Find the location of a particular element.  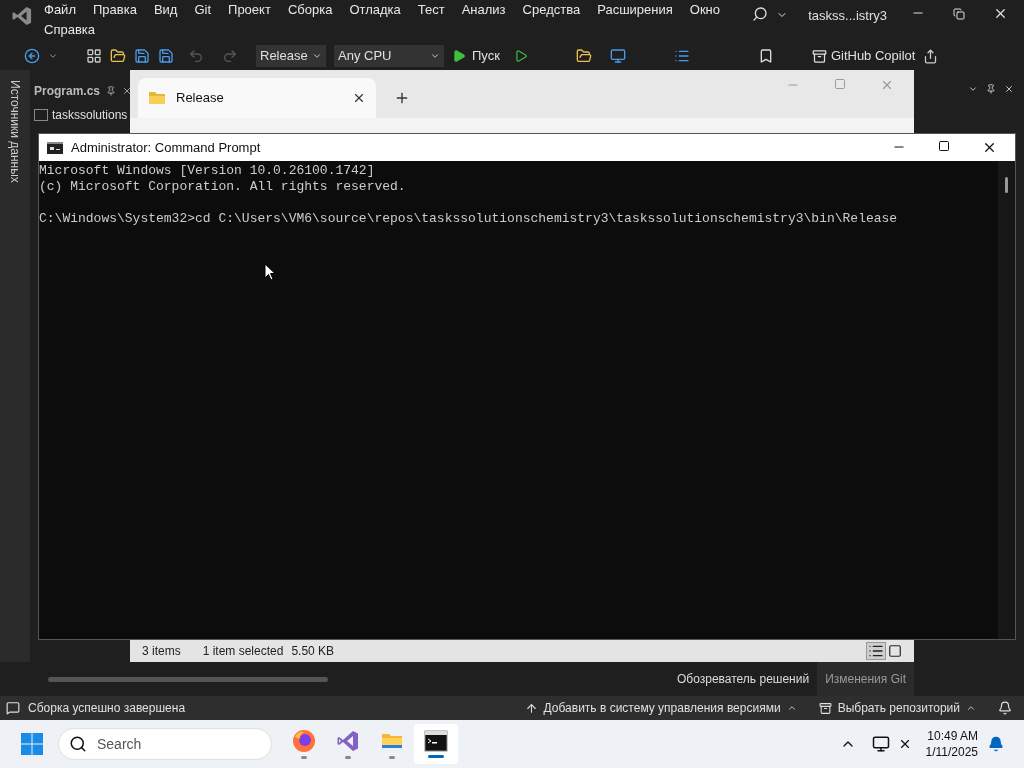

menu-item: Сборка is located at coordinates (310, 10).